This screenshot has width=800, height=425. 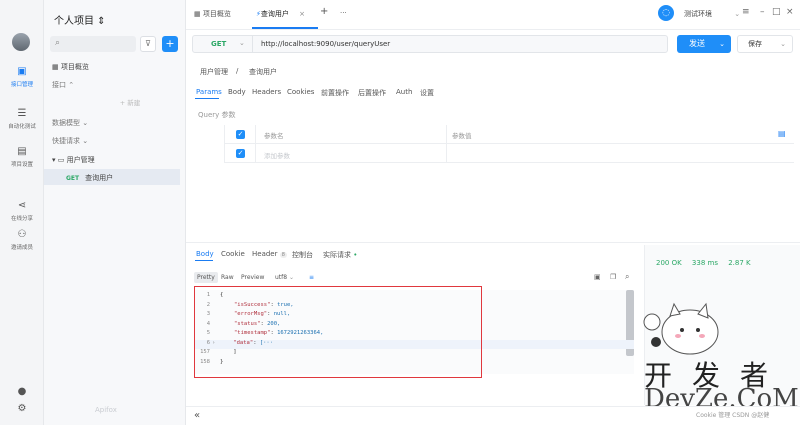 What do you see at coordinates (300, 92) in the screenshot?
I see `tab-cookies: Cookies` at bounding box center [300, 92].